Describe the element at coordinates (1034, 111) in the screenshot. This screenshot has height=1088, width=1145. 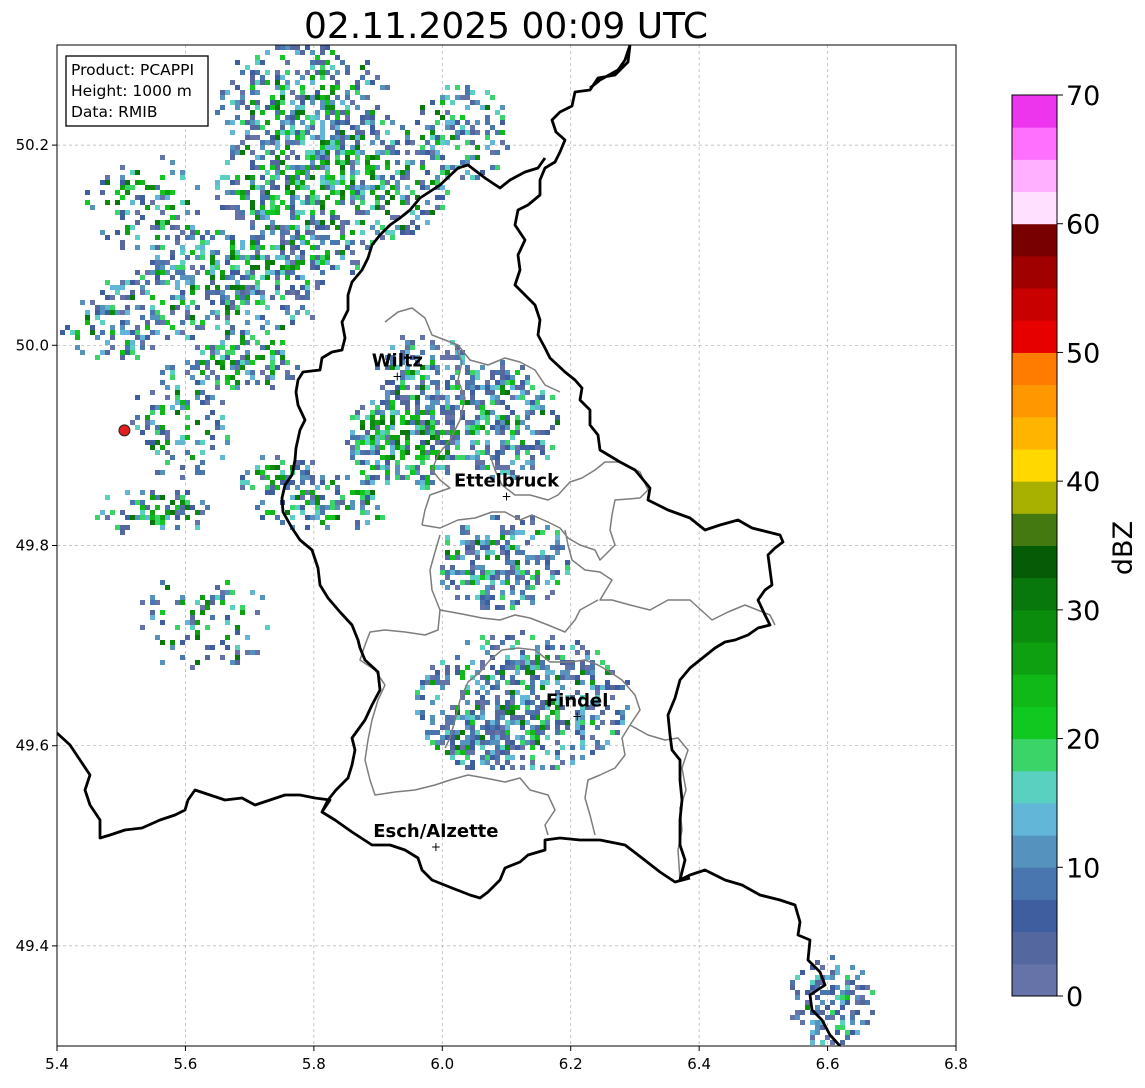
I see `colorbar-segment` at that location.